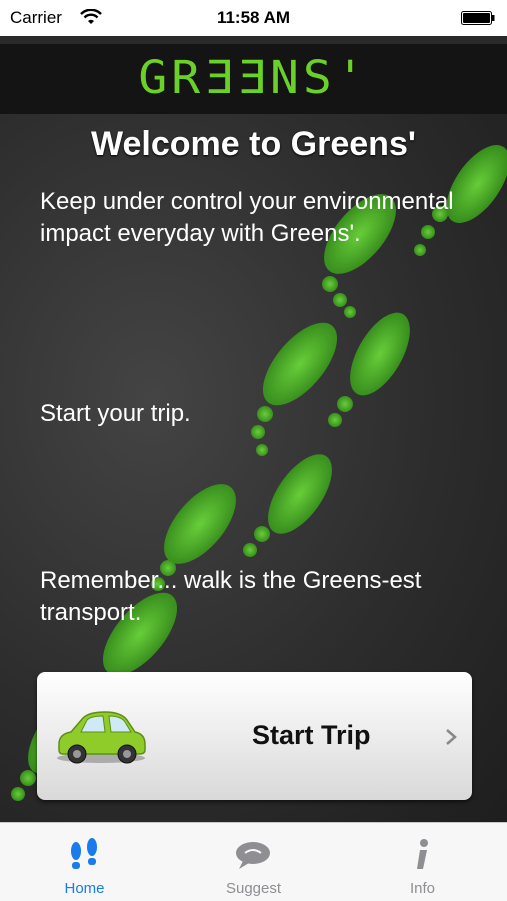  What do you see at coordinates (422, 854) in the screenshot?
I see `info-icon` at bounding box center [422, 854].